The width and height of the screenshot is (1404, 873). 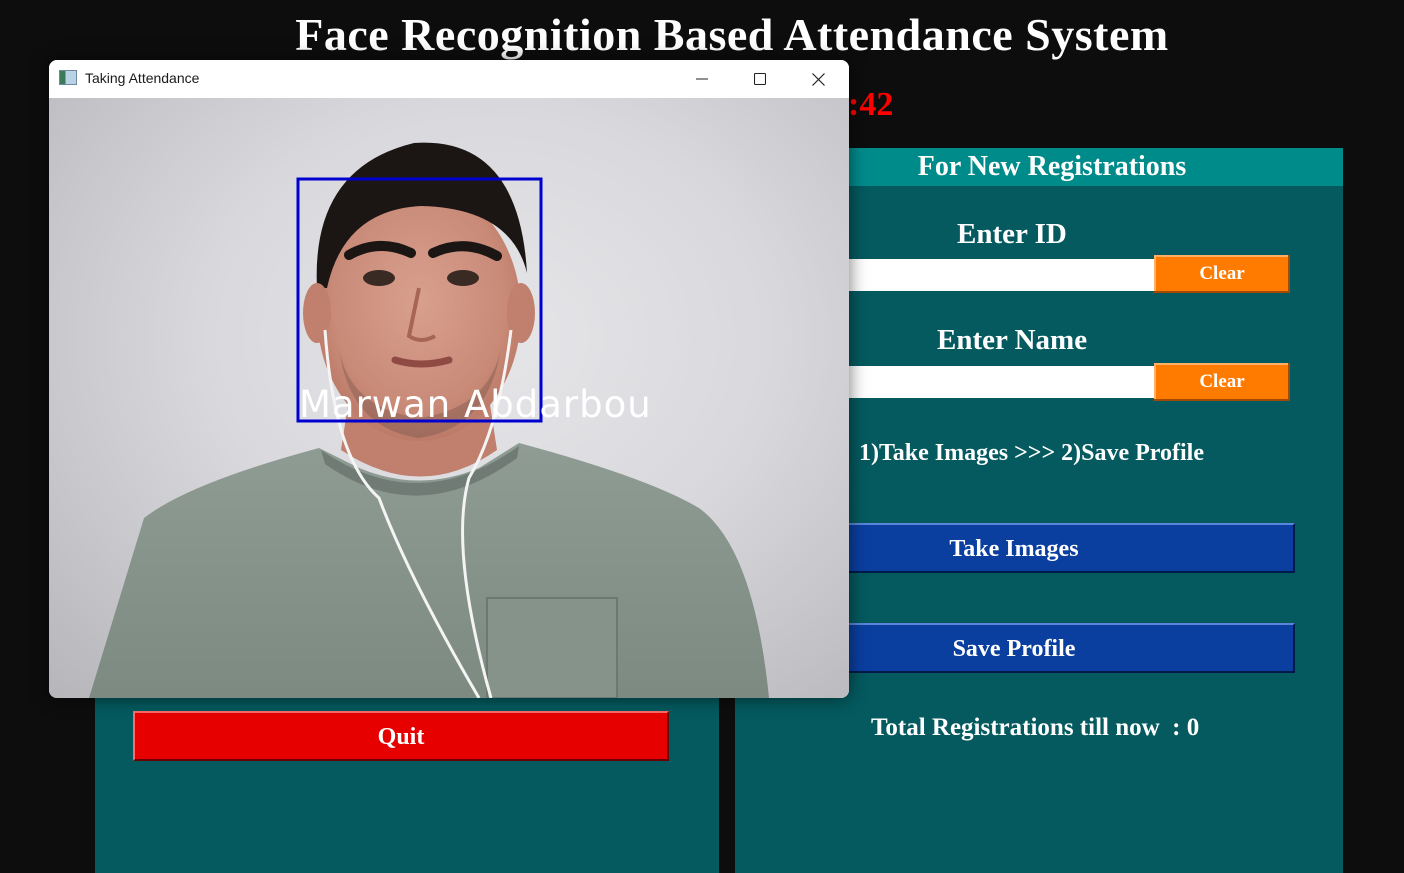 What do you see at coordinates (142, 78) in the screenshot?
I see `window-title: Taking Attendance` at bounding box center [142, 78].